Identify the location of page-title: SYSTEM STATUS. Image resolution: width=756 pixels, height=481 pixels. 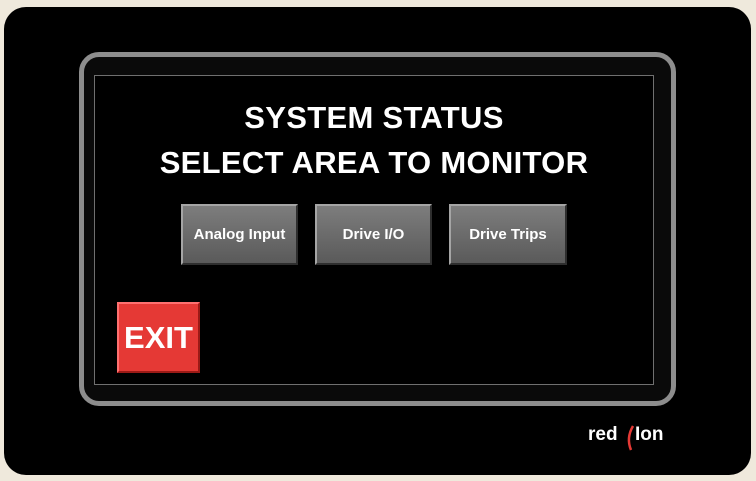
(374, 117).